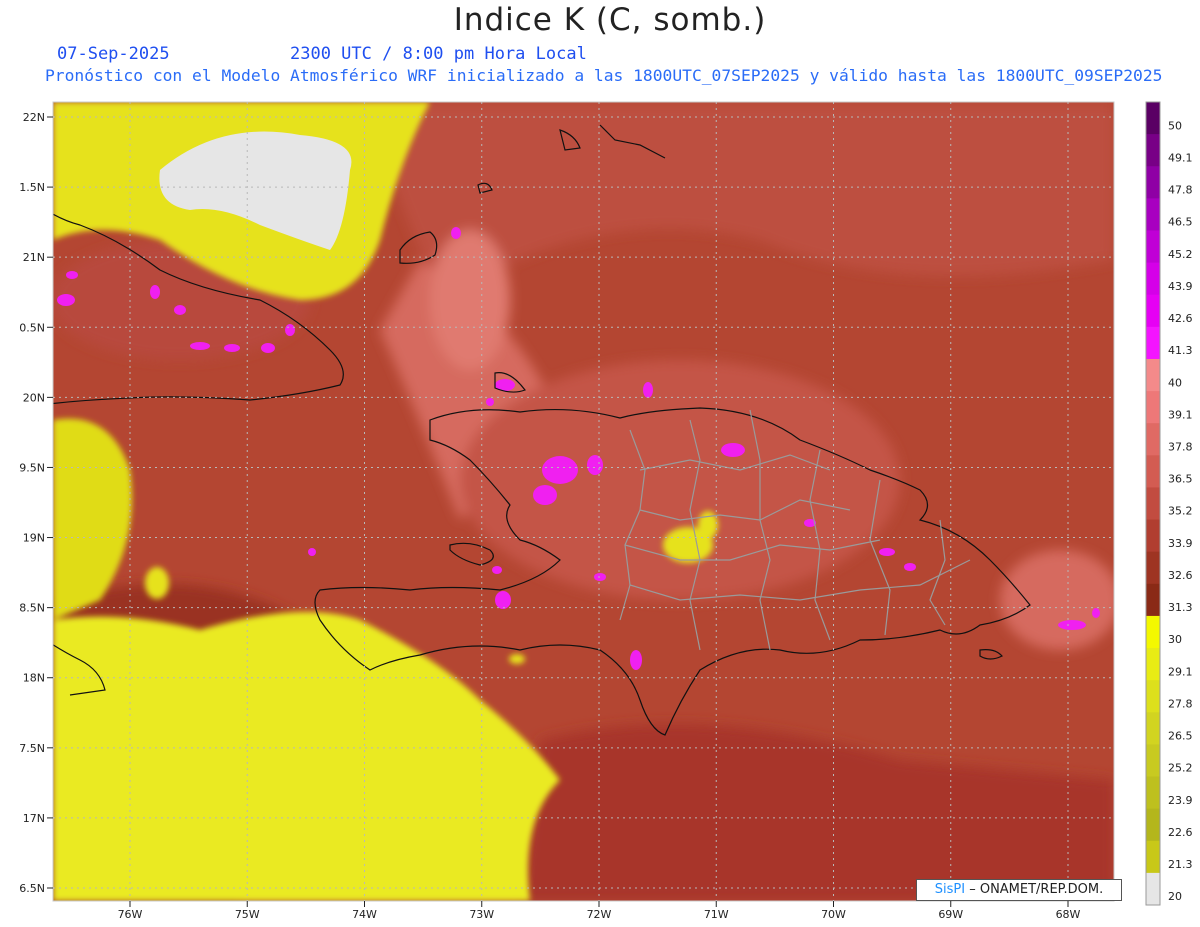  Describe the element at coordinates (1068, 914) in the screenshot. I see `lon-tick-label: 68W` at that location.